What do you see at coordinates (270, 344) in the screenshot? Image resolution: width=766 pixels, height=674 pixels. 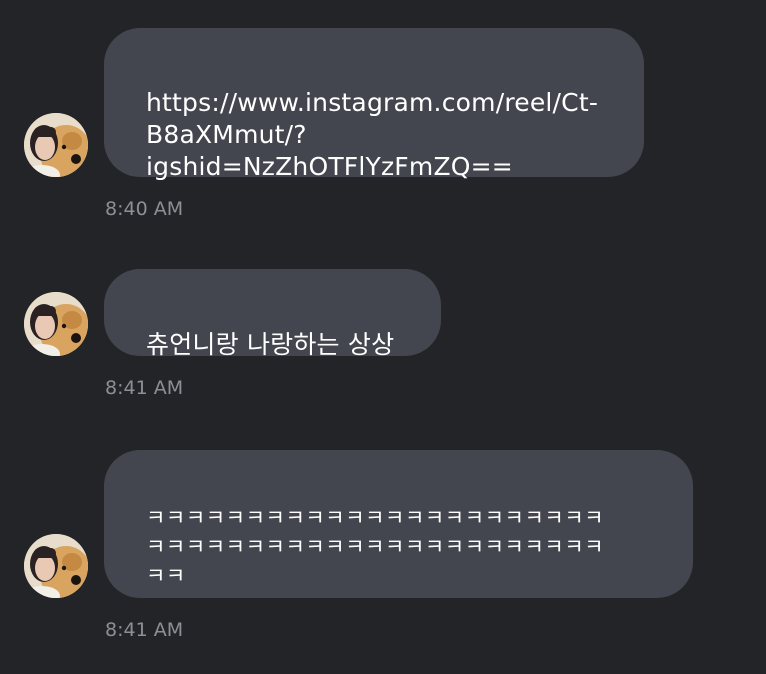 I see `message-text: 츄언니랑 나랑하는 상상` at bounding box center [270, 344].